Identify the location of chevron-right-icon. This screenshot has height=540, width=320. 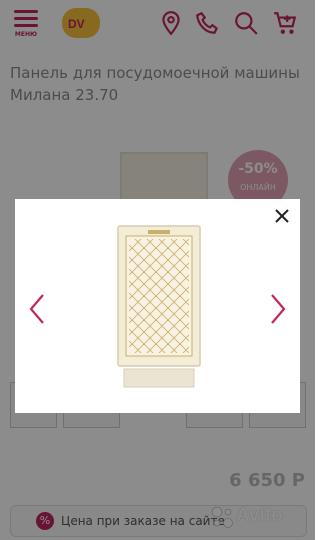
(278, 309).